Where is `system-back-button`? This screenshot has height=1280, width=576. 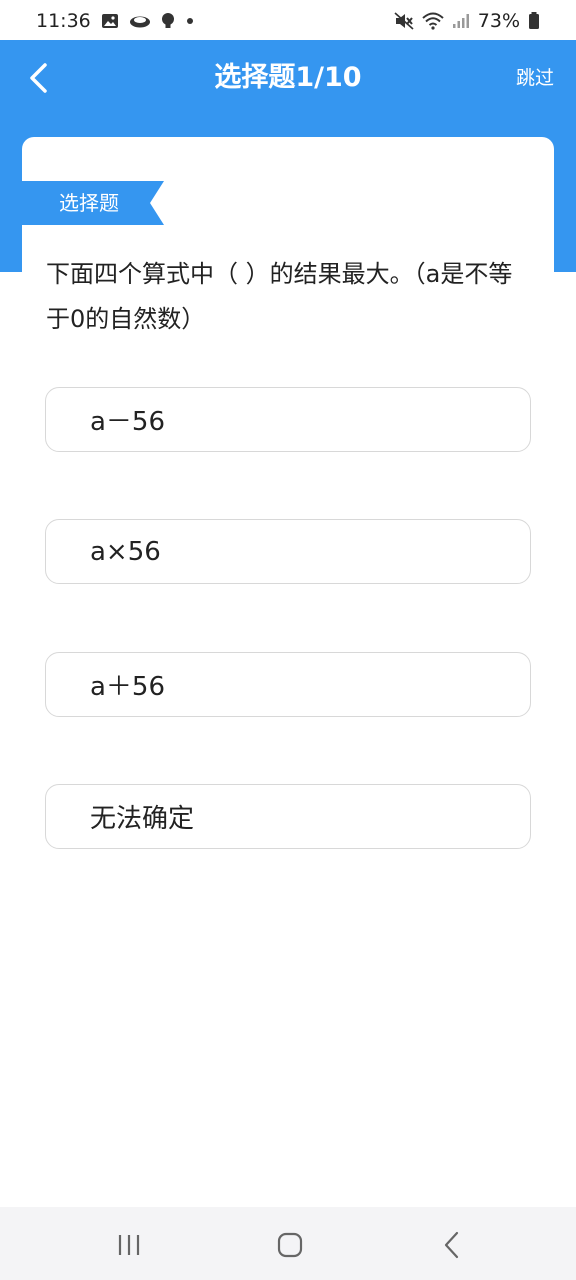 system-back-button is located at coordinates (452, 1245).